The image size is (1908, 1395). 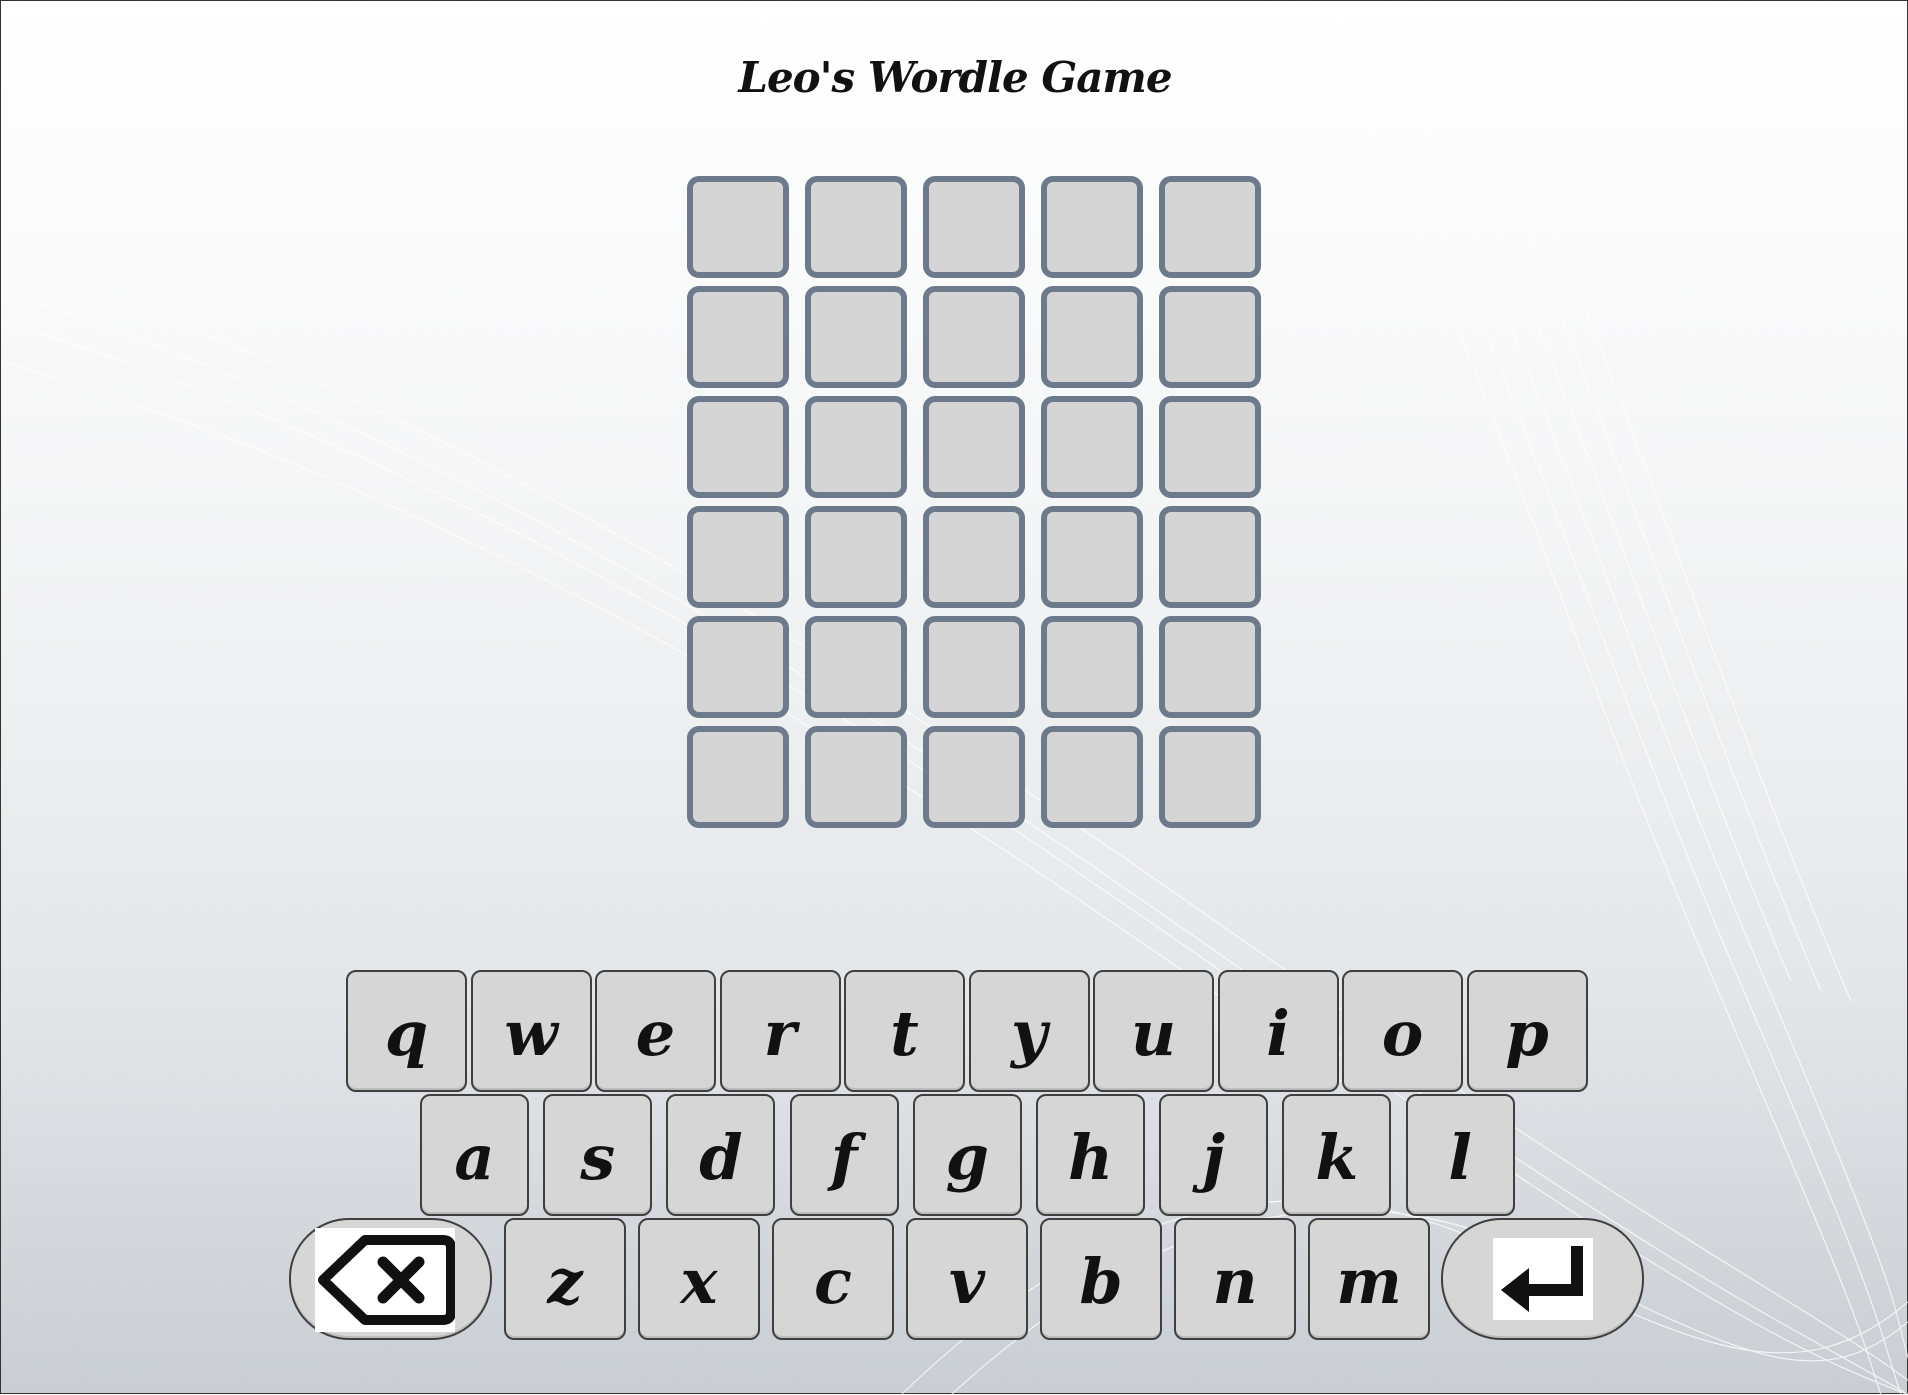 I want to click on key-m: m, so click(x=1369, y=1279).